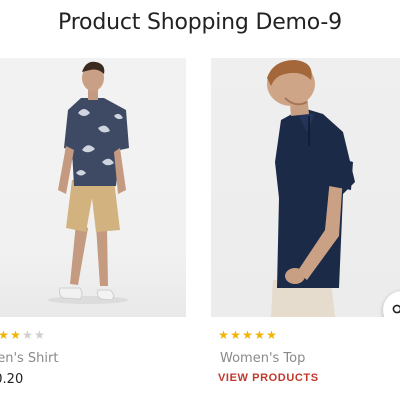  What do you see at coordinates (268, 378) in the screenshot?
I see `view-products-link: VIEW PRODUCTS` at bounding box center [268, 378].